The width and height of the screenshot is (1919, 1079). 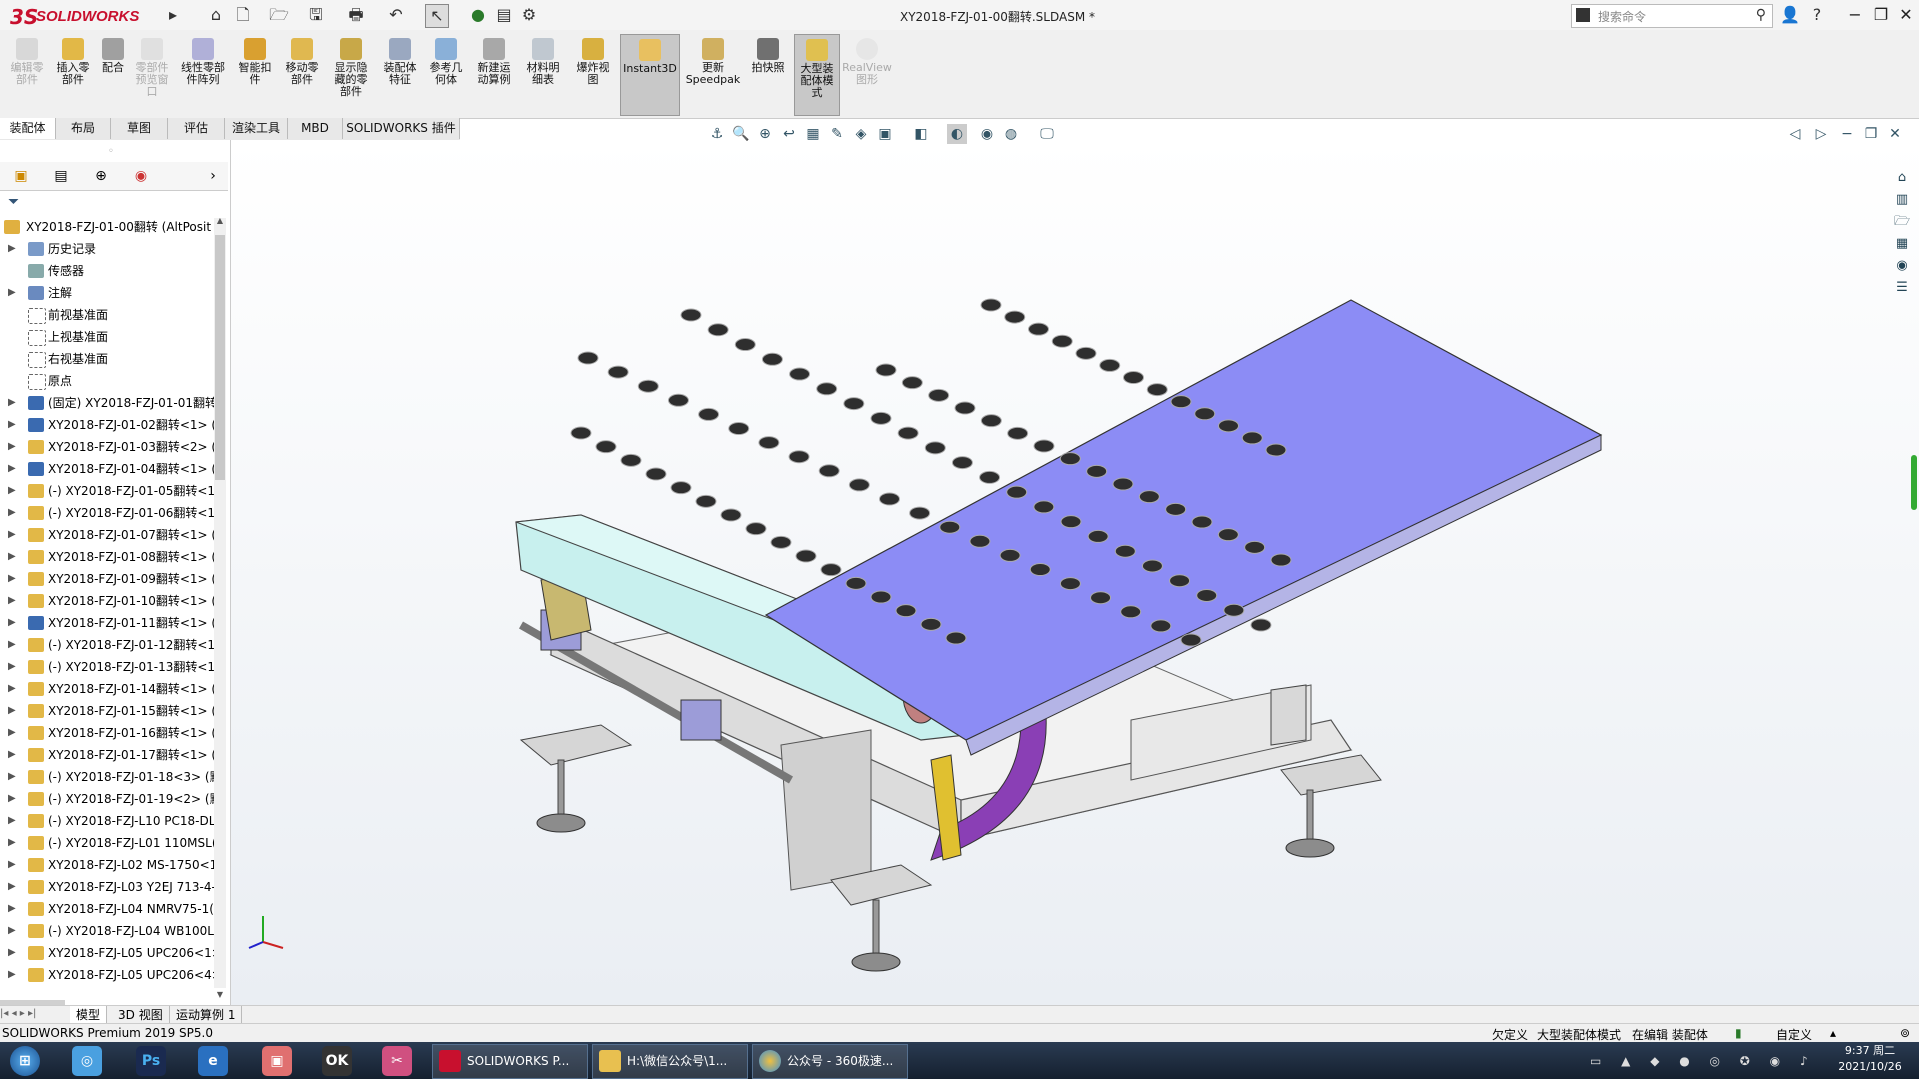 What do you see at coordinates (213, 176) in the screenshot?
I see `panel-expand-icon: ›` at bounding box center [213, 176].